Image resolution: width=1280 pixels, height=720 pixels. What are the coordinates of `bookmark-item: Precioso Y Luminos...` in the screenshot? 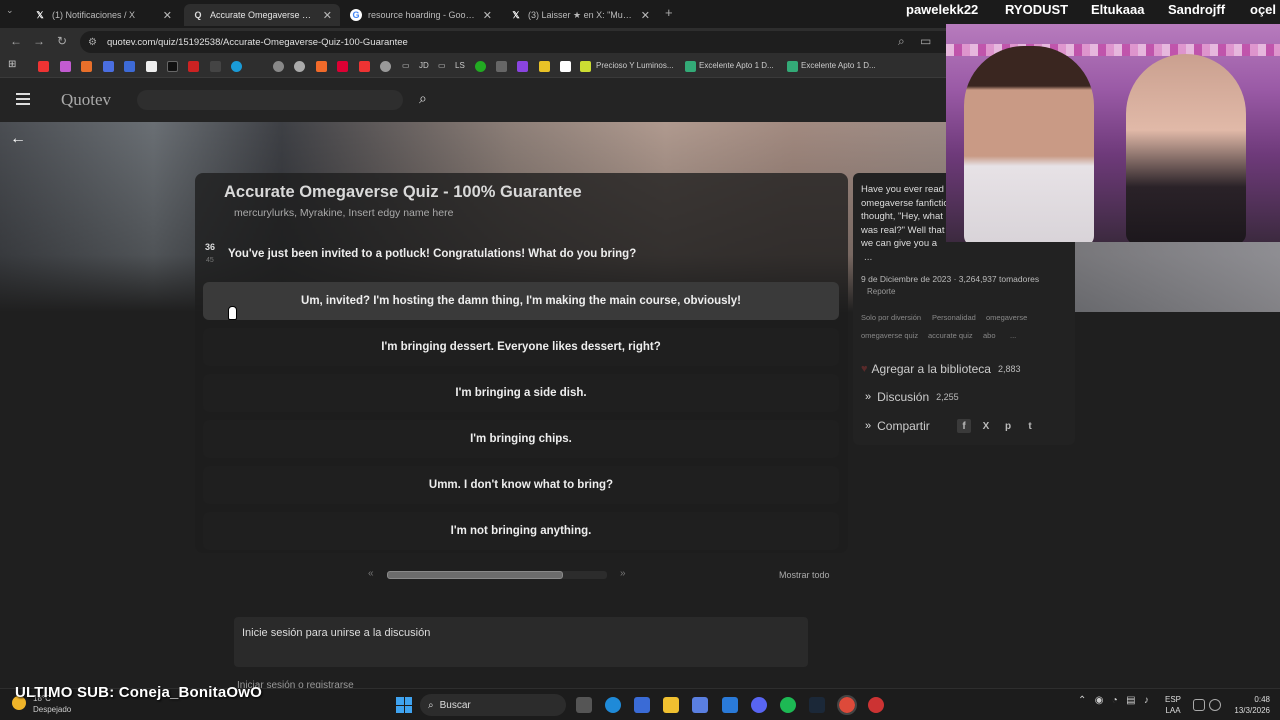 It's located at (635, 65).